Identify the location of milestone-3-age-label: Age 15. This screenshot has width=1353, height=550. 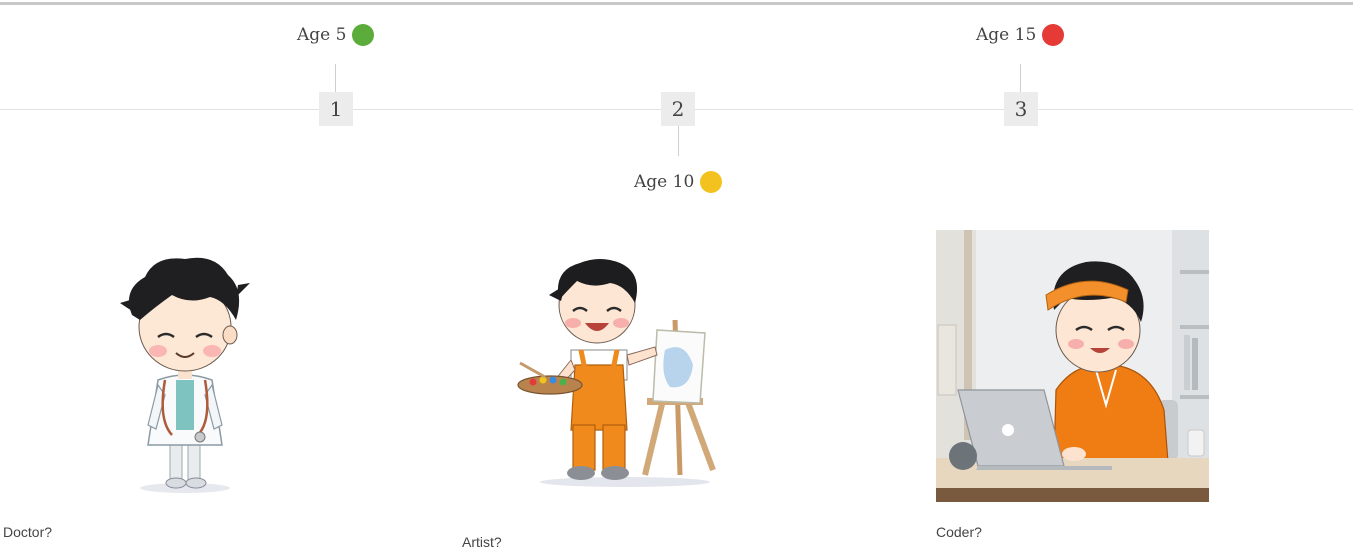
(1006, 35).